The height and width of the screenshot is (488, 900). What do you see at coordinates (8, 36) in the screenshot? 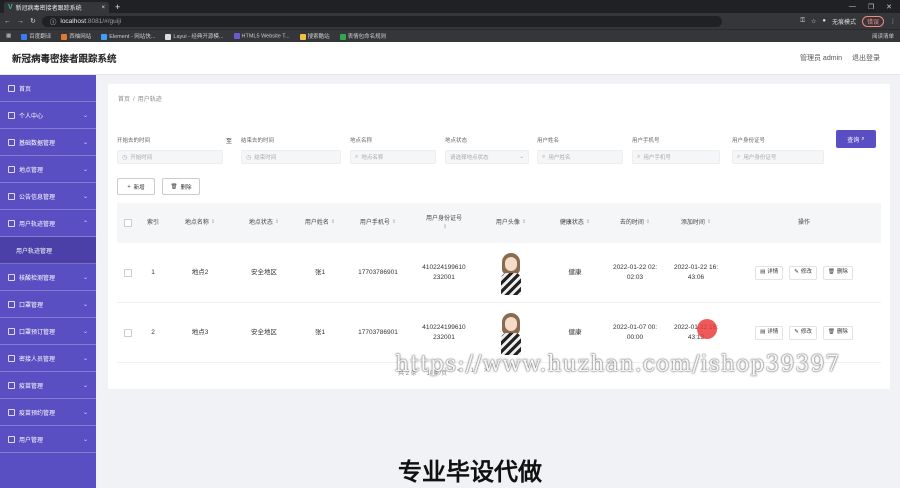
I see `apps-icon: ▦` at bounding box center [8, 36].